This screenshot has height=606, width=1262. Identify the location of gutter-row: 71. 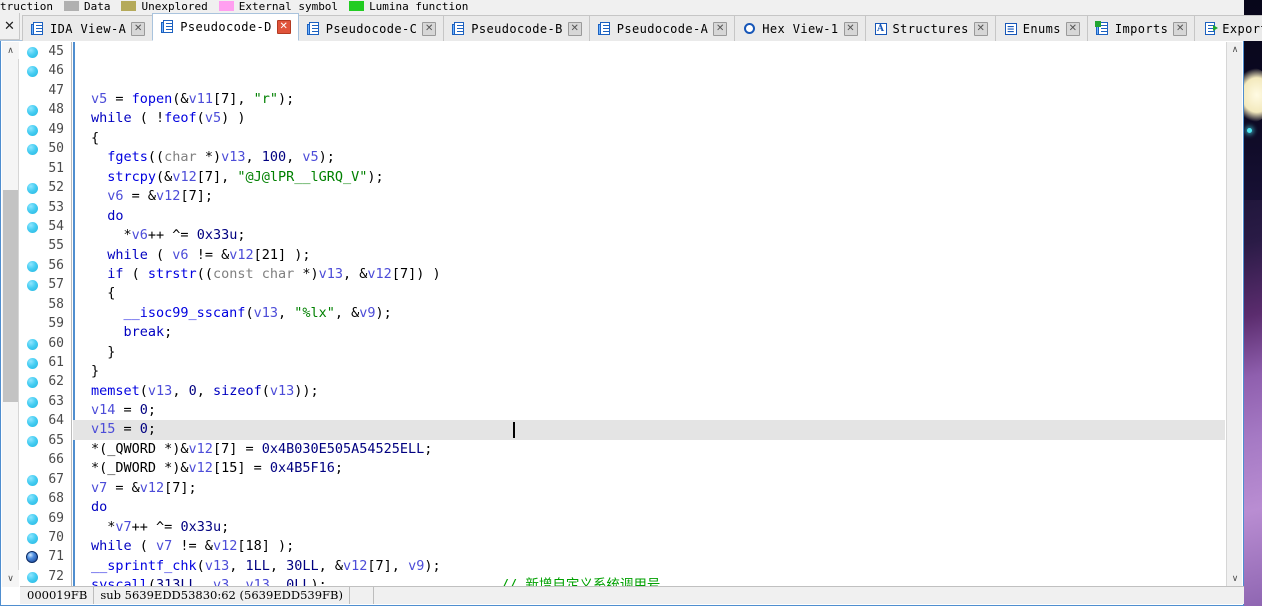
(45, 556).